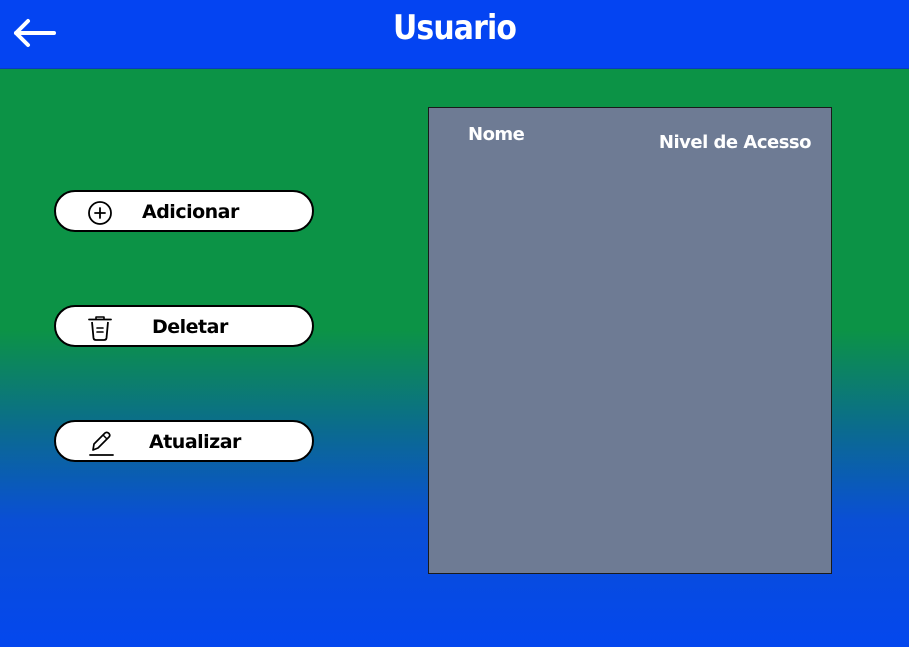 This screenshot has width=909, height=647. Describe the element at coordinates (454, 28) in the screenshot. I see `page-title: Usuario` at that location.